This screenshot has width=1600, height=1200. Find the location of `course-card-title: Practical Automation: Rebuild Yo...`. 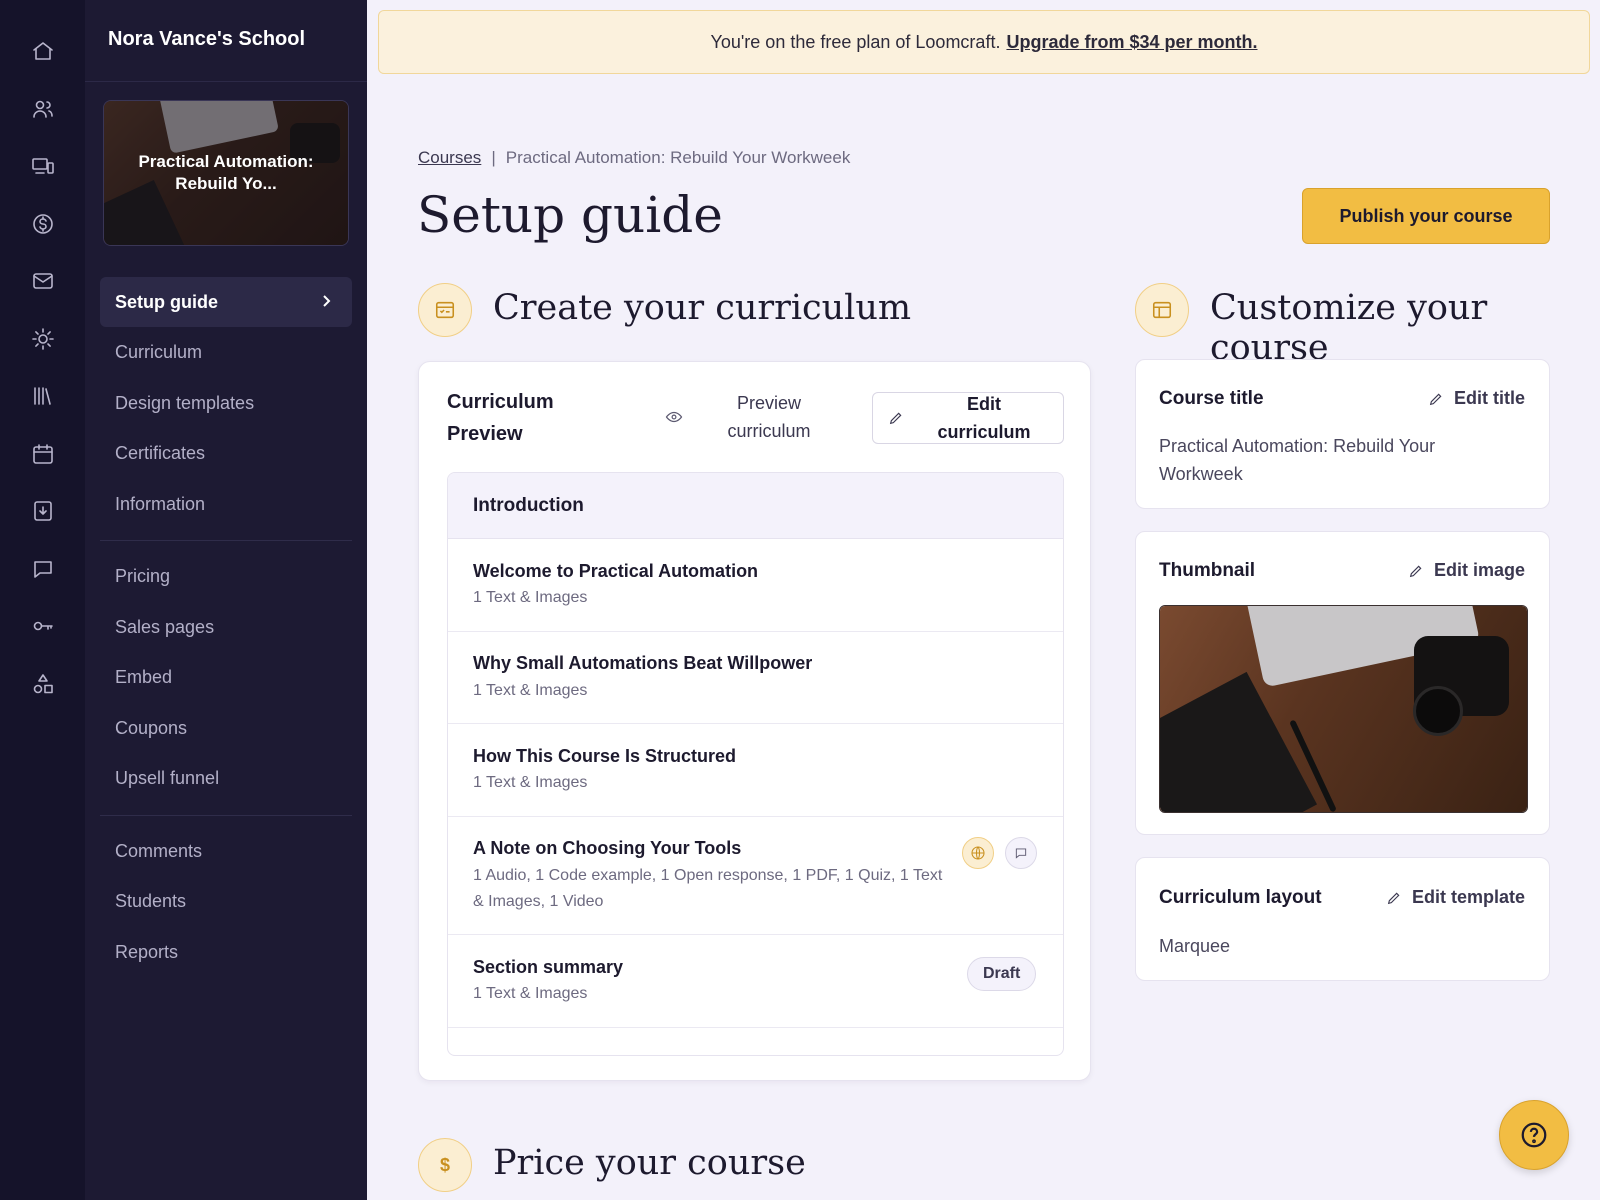

course-card-title: Practical Automation: Rebuild Yo... is located at coordinates (226, 172).